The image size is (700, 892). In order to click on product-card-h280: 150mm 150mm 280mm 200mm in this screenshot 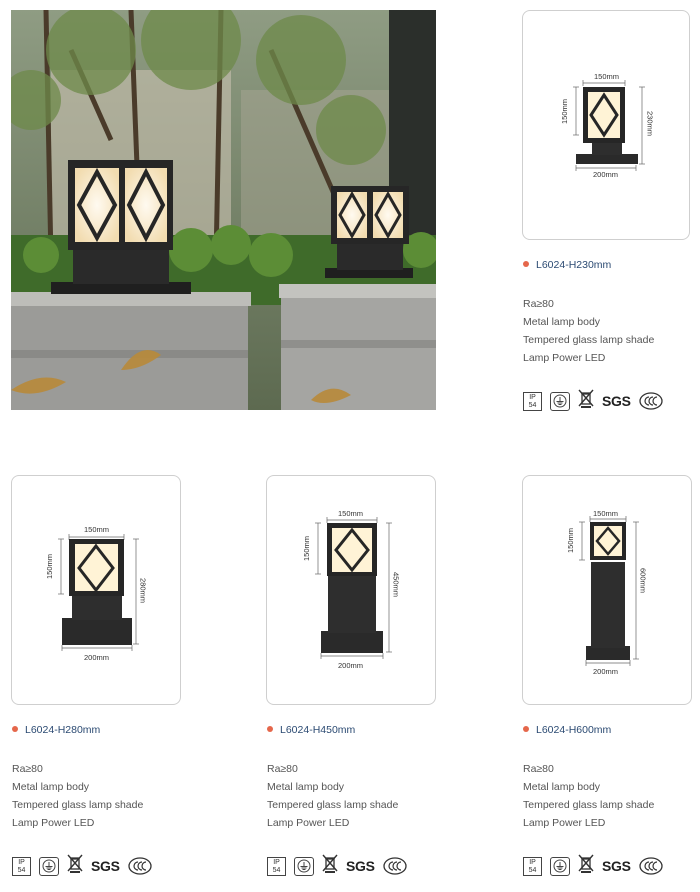, I will do `click(96, 590)`.